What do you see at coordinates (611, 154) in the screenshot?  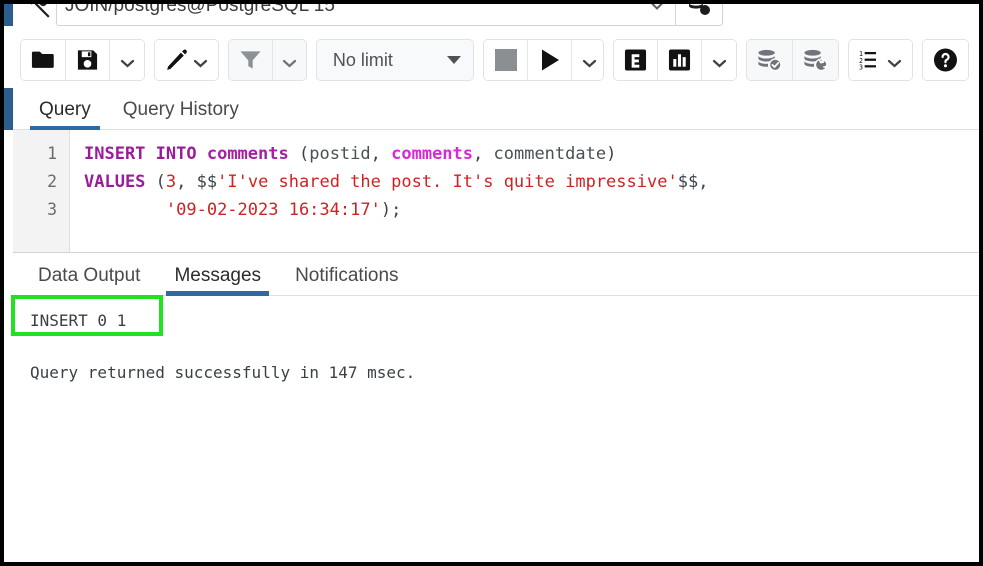 I see `sql-punct: )` at bounding box center [611, 154].